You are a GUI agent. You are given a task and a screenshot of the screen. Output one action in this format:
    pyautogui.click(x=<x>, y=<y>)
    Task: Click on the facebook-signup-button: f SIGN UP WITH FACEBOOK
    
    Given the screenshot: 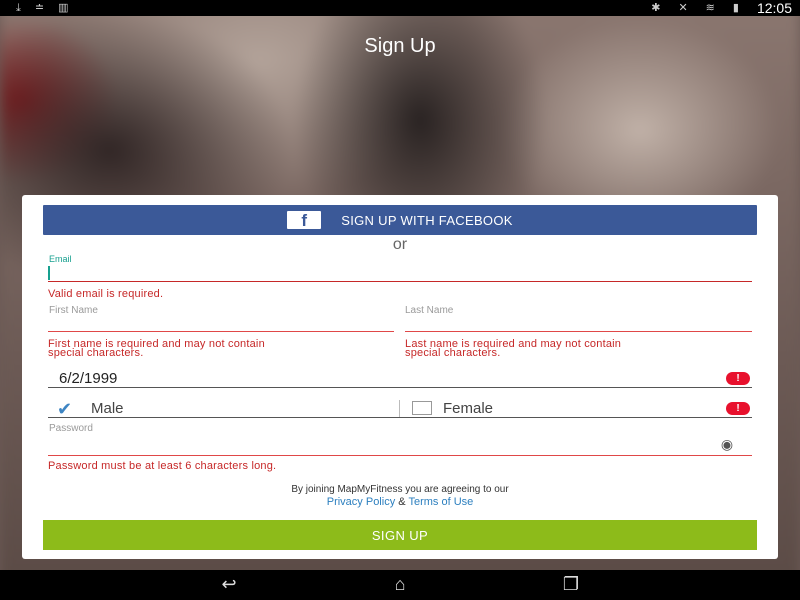 What is the action you would take?
    pyautogui.click(x=400, y=220)
    